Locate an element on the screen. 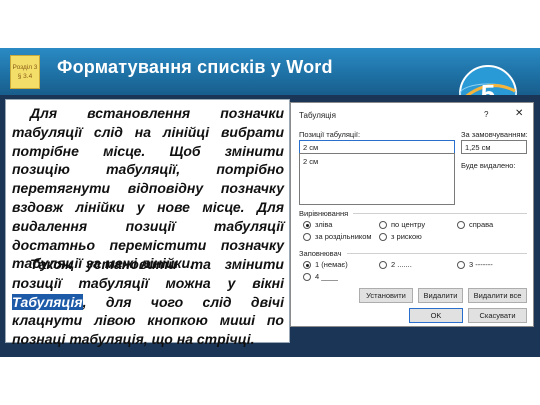 This screenshot has width=540, height=405. leader-1-radio is located at coordinates (307, 265).